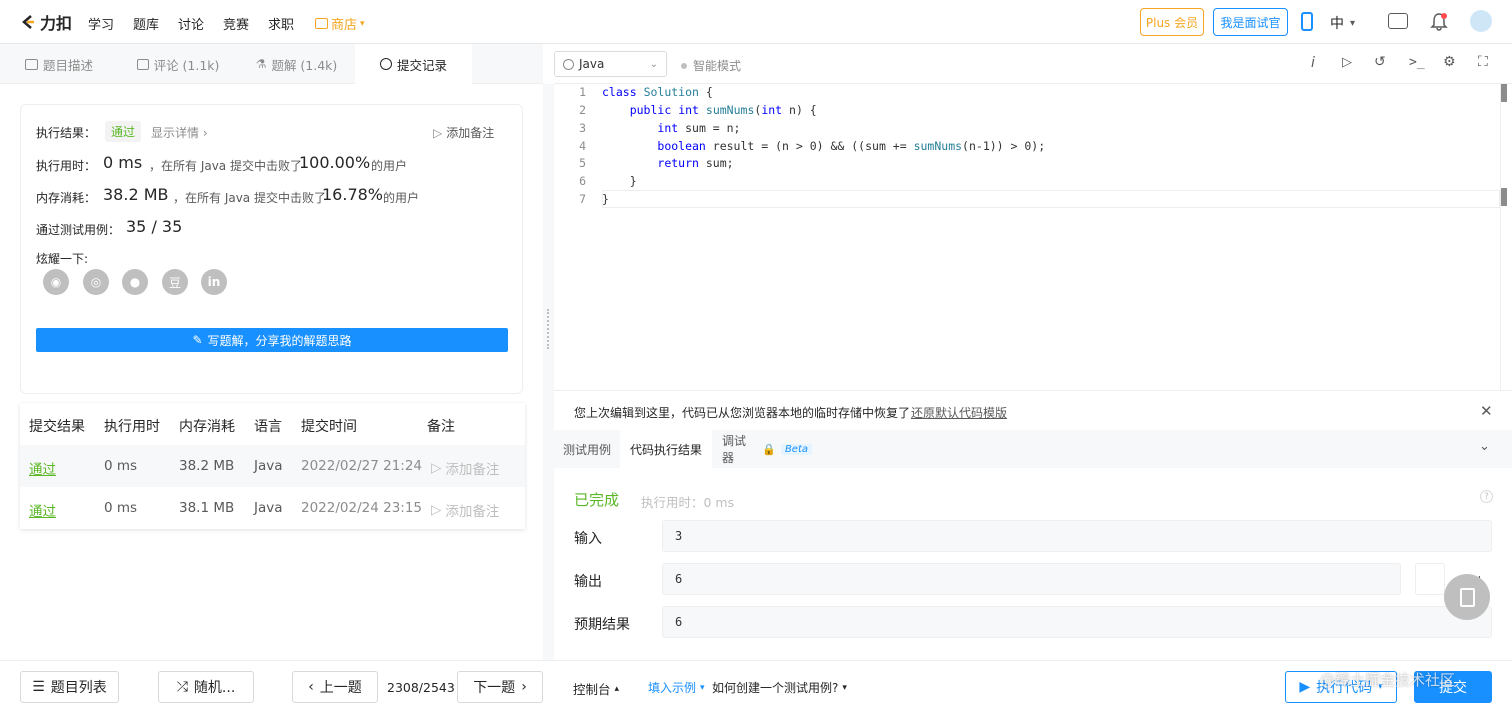  Describe the element at coordinates (1380, 62) in the screenshot. I see `reset-icon: ↺` at that location.